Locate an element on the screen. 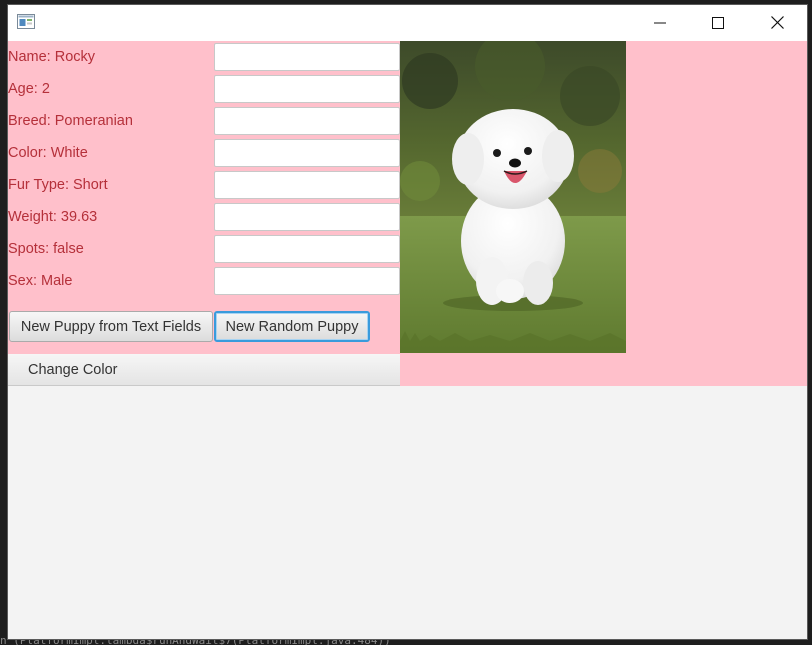 This screenshot has width=812, height=645. maximize-button is located at coordinates (718, 23).